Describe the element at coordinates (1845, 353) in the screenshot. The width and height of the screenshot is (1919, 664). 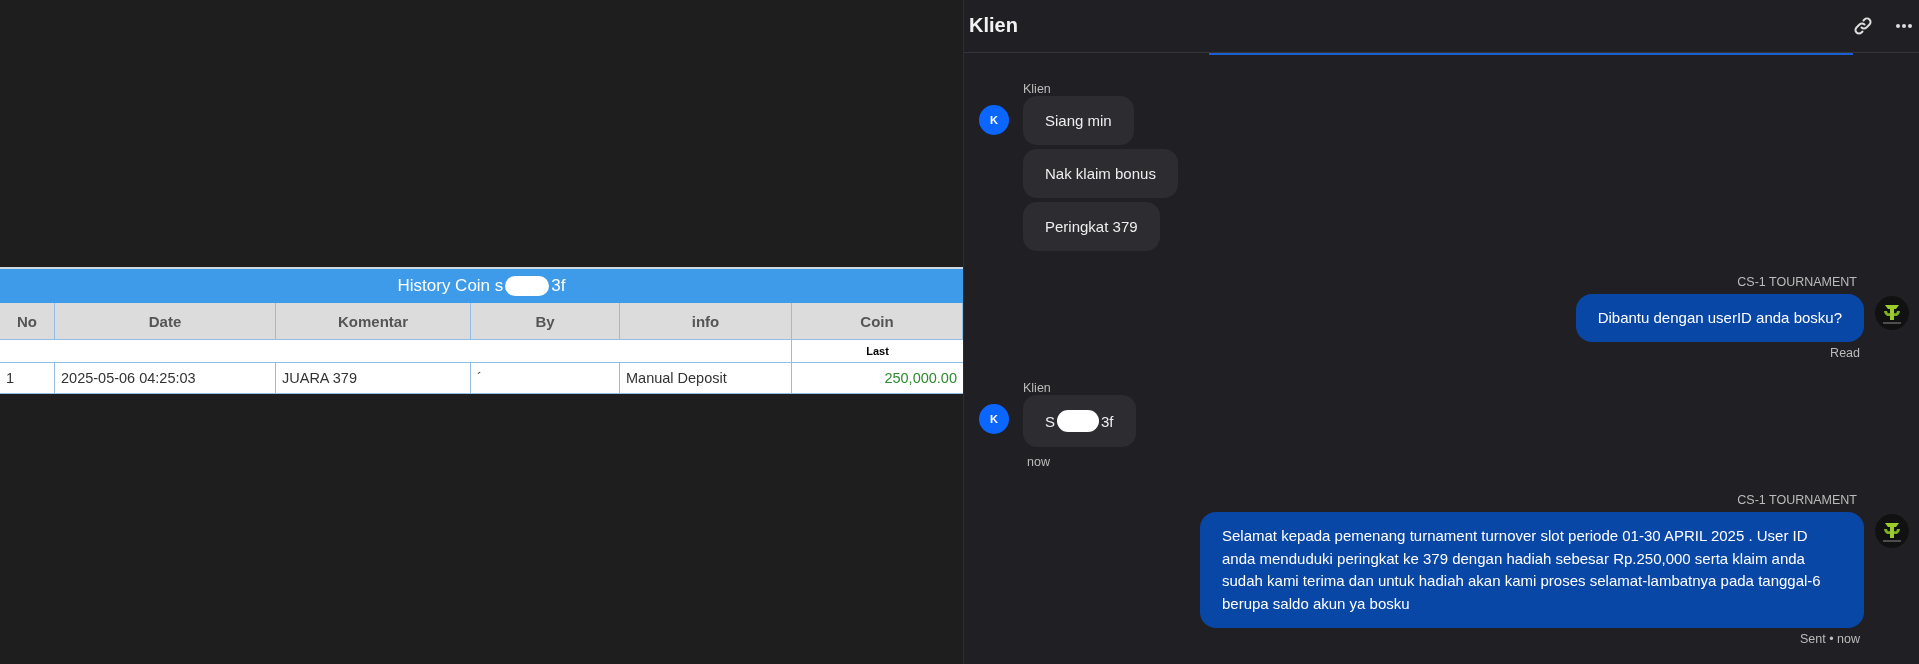
I see `message-status: Read` at that location.